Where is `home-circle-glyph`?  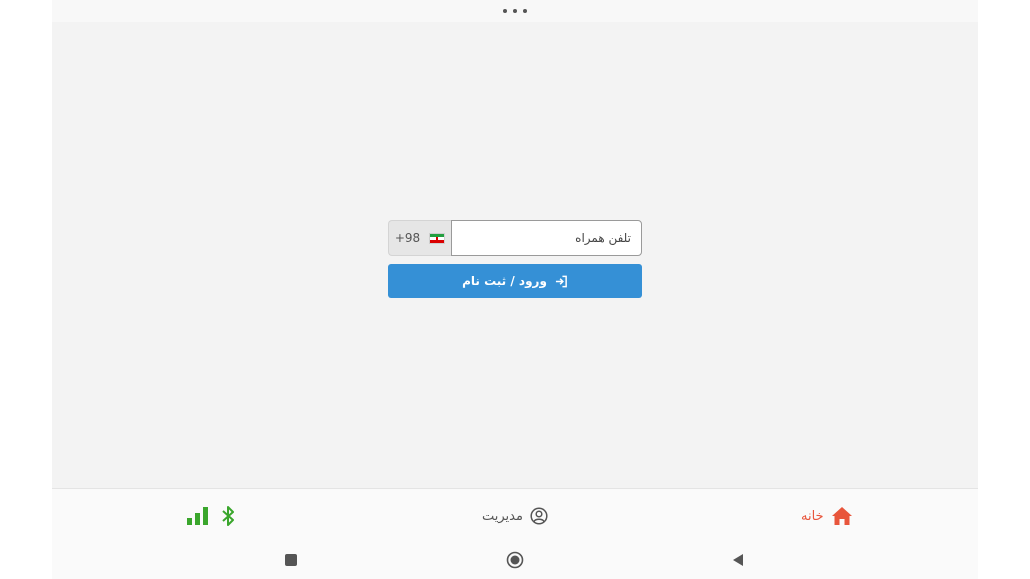 home-circle-glyph is located at coordinates (515, 560).